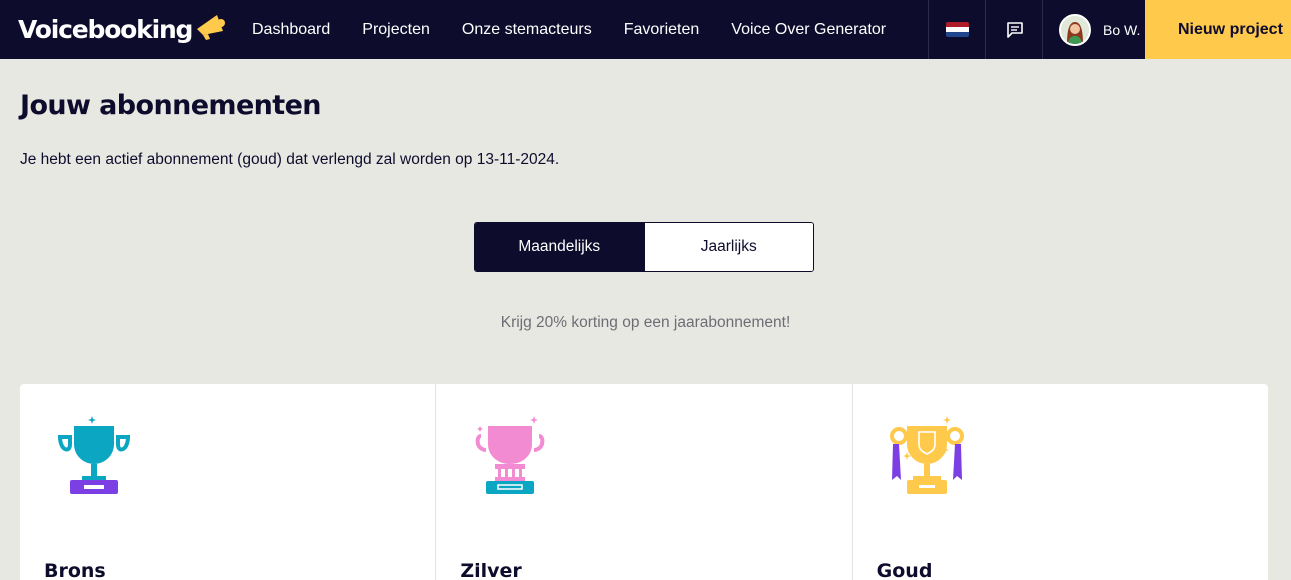 This screenshot has width=1291, height=580. I want to click on messages-button, so click(1014, 29).